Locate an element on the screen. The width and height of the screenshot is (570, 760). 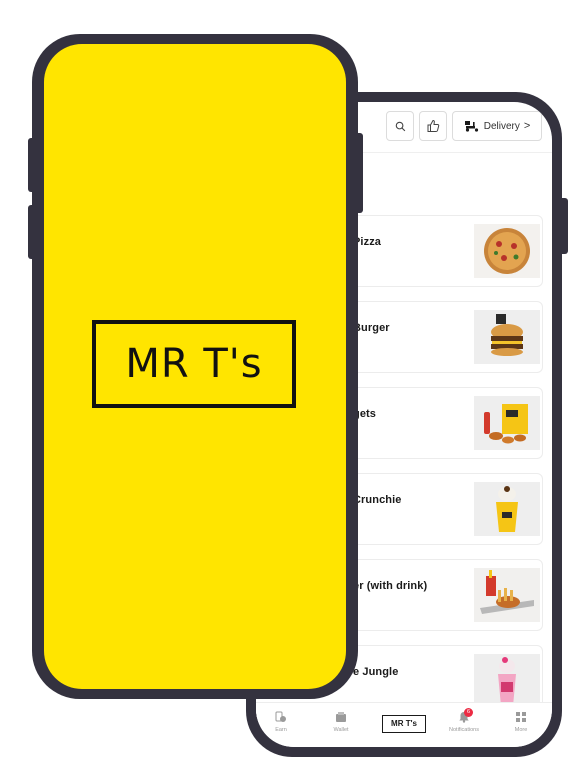
burger-image is located at coordinates (507, 337).